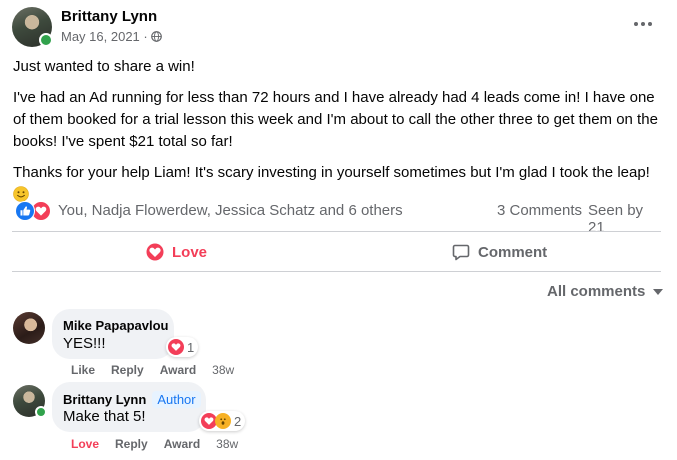 The width and height of the screenshot is (677, 460). I want to click on wow-icon, so click(223, 421).